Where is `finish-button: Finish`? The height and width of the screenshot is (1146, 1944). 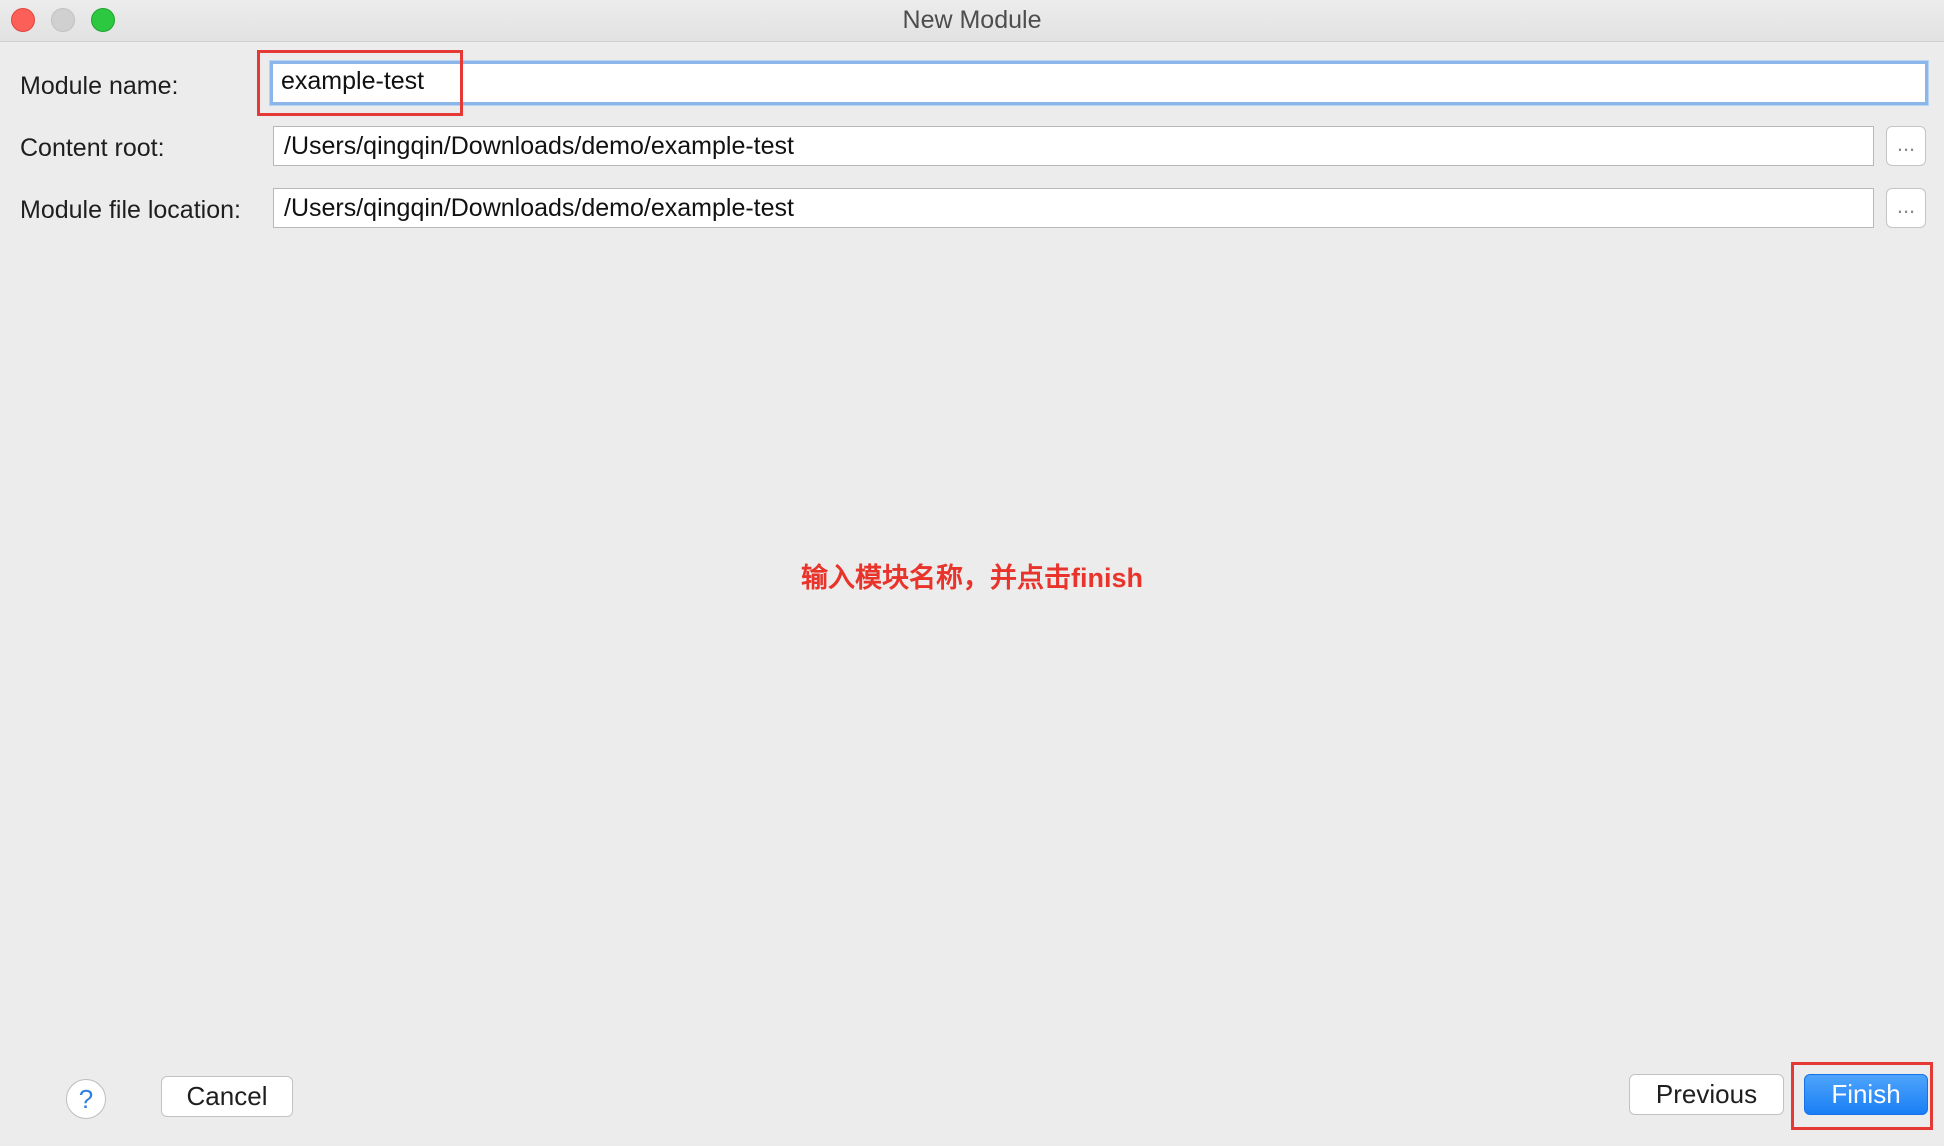
finish-button: Finish is located at coordinates (1866, 1094).